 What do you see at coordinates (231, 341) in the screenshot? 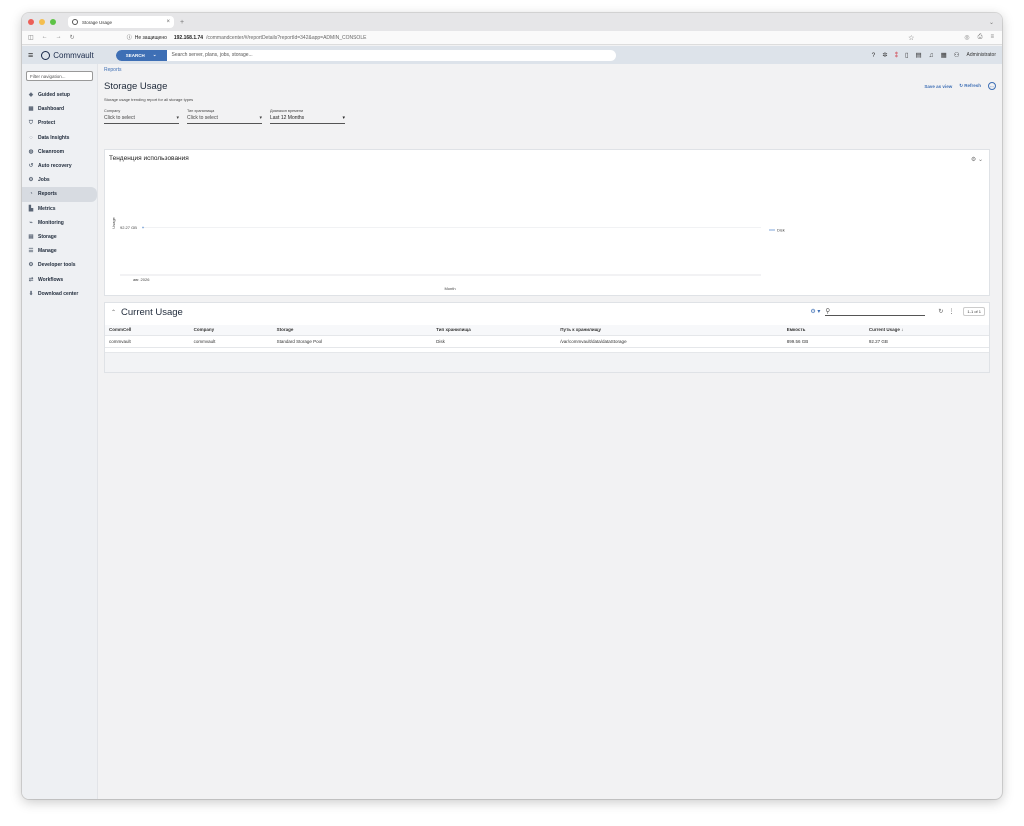
I see `table-cell: commvault` at bounding box center [231, 341].